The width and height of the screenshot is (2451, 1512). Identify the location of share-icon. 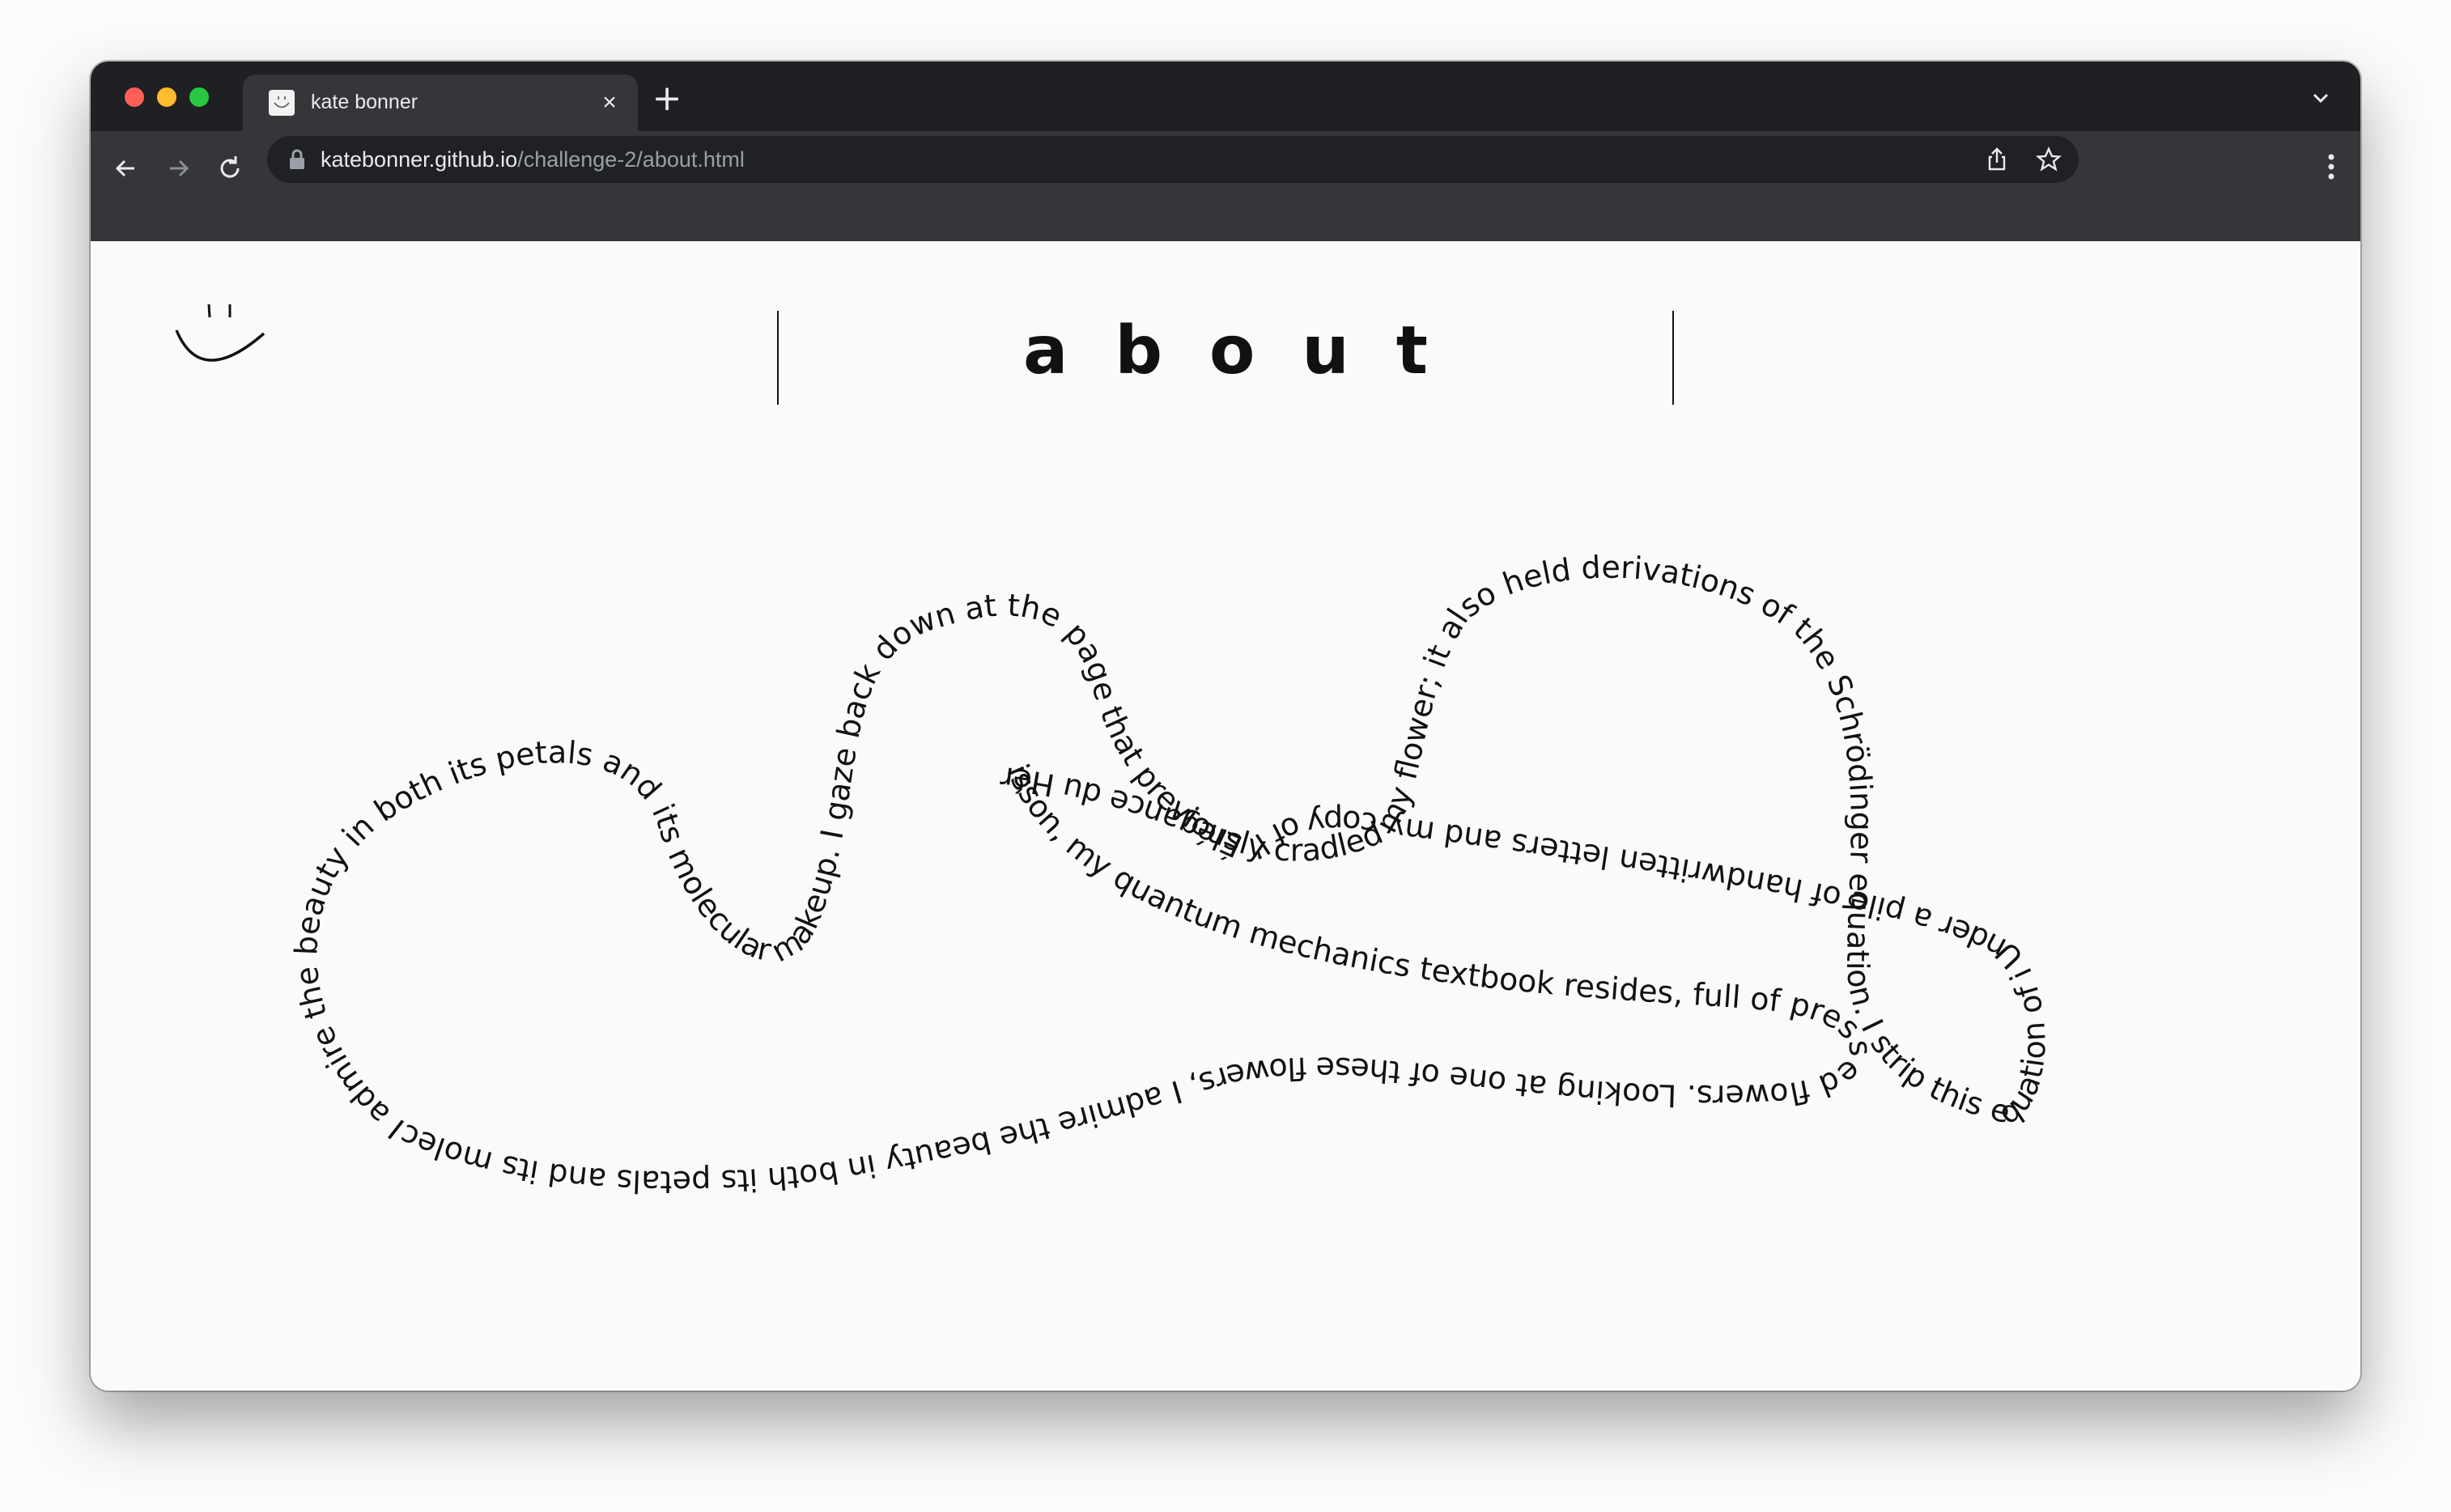
(1997, 159).